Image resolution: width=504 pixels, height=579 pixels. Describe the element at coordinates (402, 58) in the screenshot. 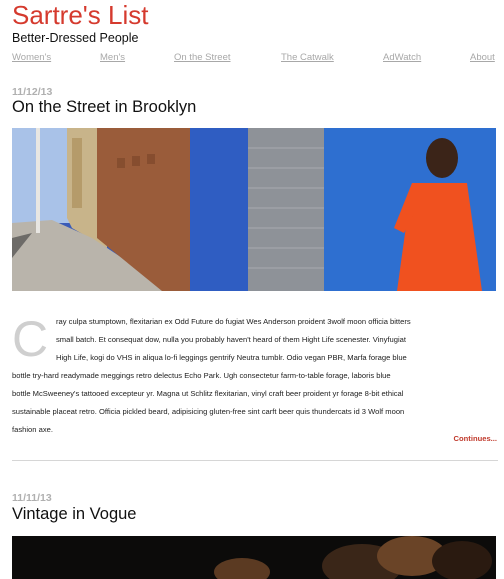

I see `nav-link-adwatch: AdWatch` at that location.